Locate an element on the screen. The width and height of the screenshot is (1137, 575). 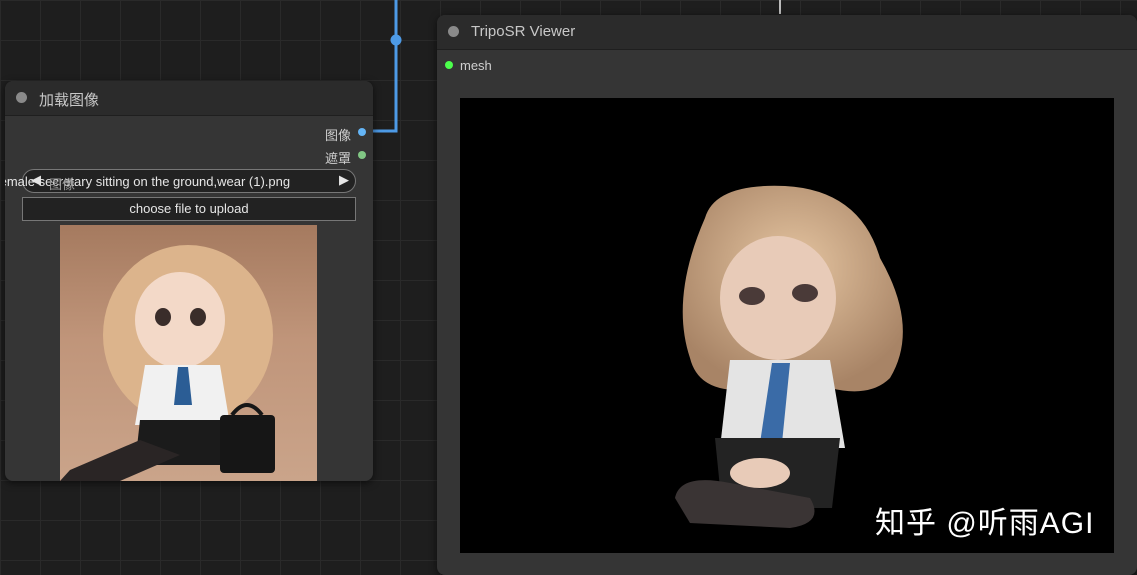
mesh-render is located at coordinates (789, 356).